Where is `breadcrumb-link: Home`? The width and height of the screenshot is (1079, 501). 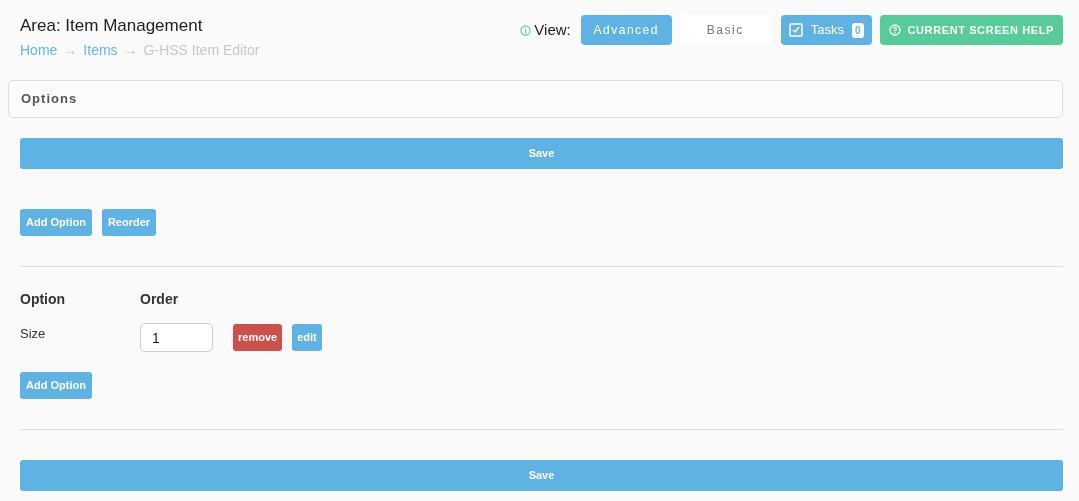 breadcrumb-link: Home is located at coordinates (39, 50).